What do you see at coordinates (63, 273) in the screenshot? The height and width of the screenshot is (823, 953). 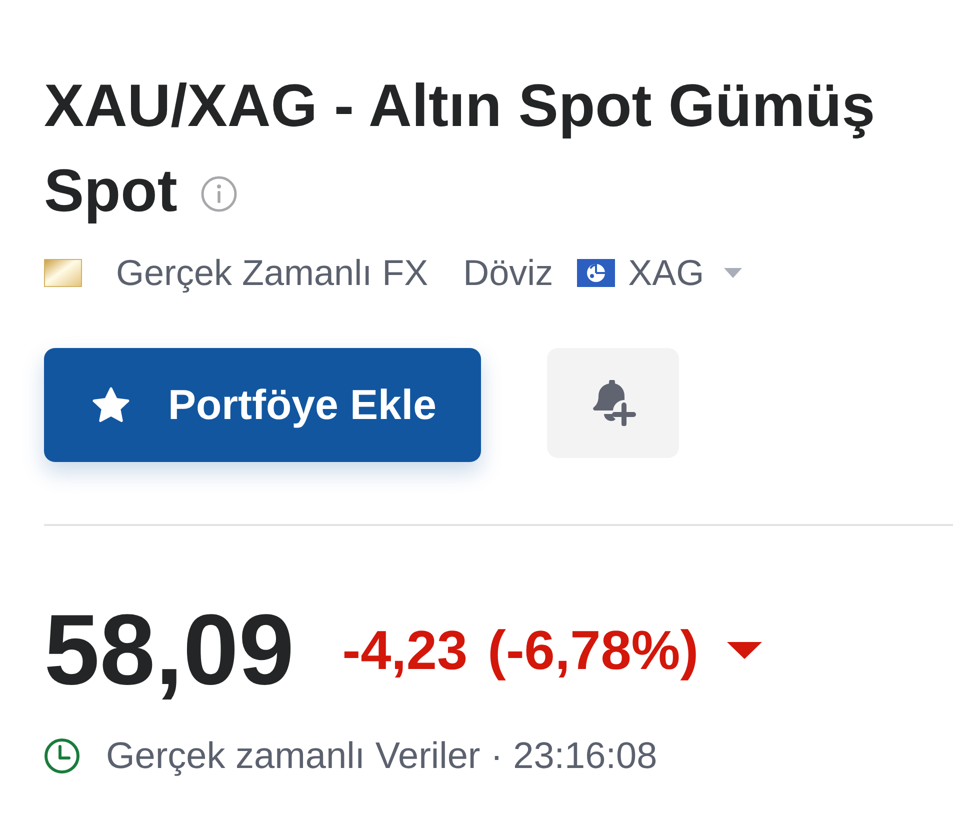 I see `flag-icon` at bounding box center [63, 273].